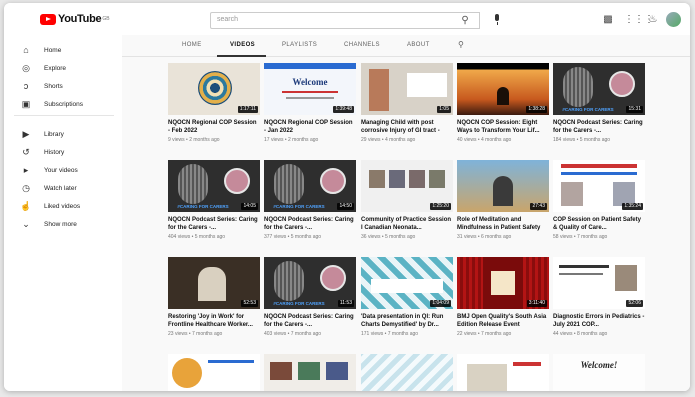 Image resolution: width=695 pixels, height=397 pixels. What do you see at coordinates (673, 19) in the screenshot?
I see `avatar` at bounding box center [673, 19].